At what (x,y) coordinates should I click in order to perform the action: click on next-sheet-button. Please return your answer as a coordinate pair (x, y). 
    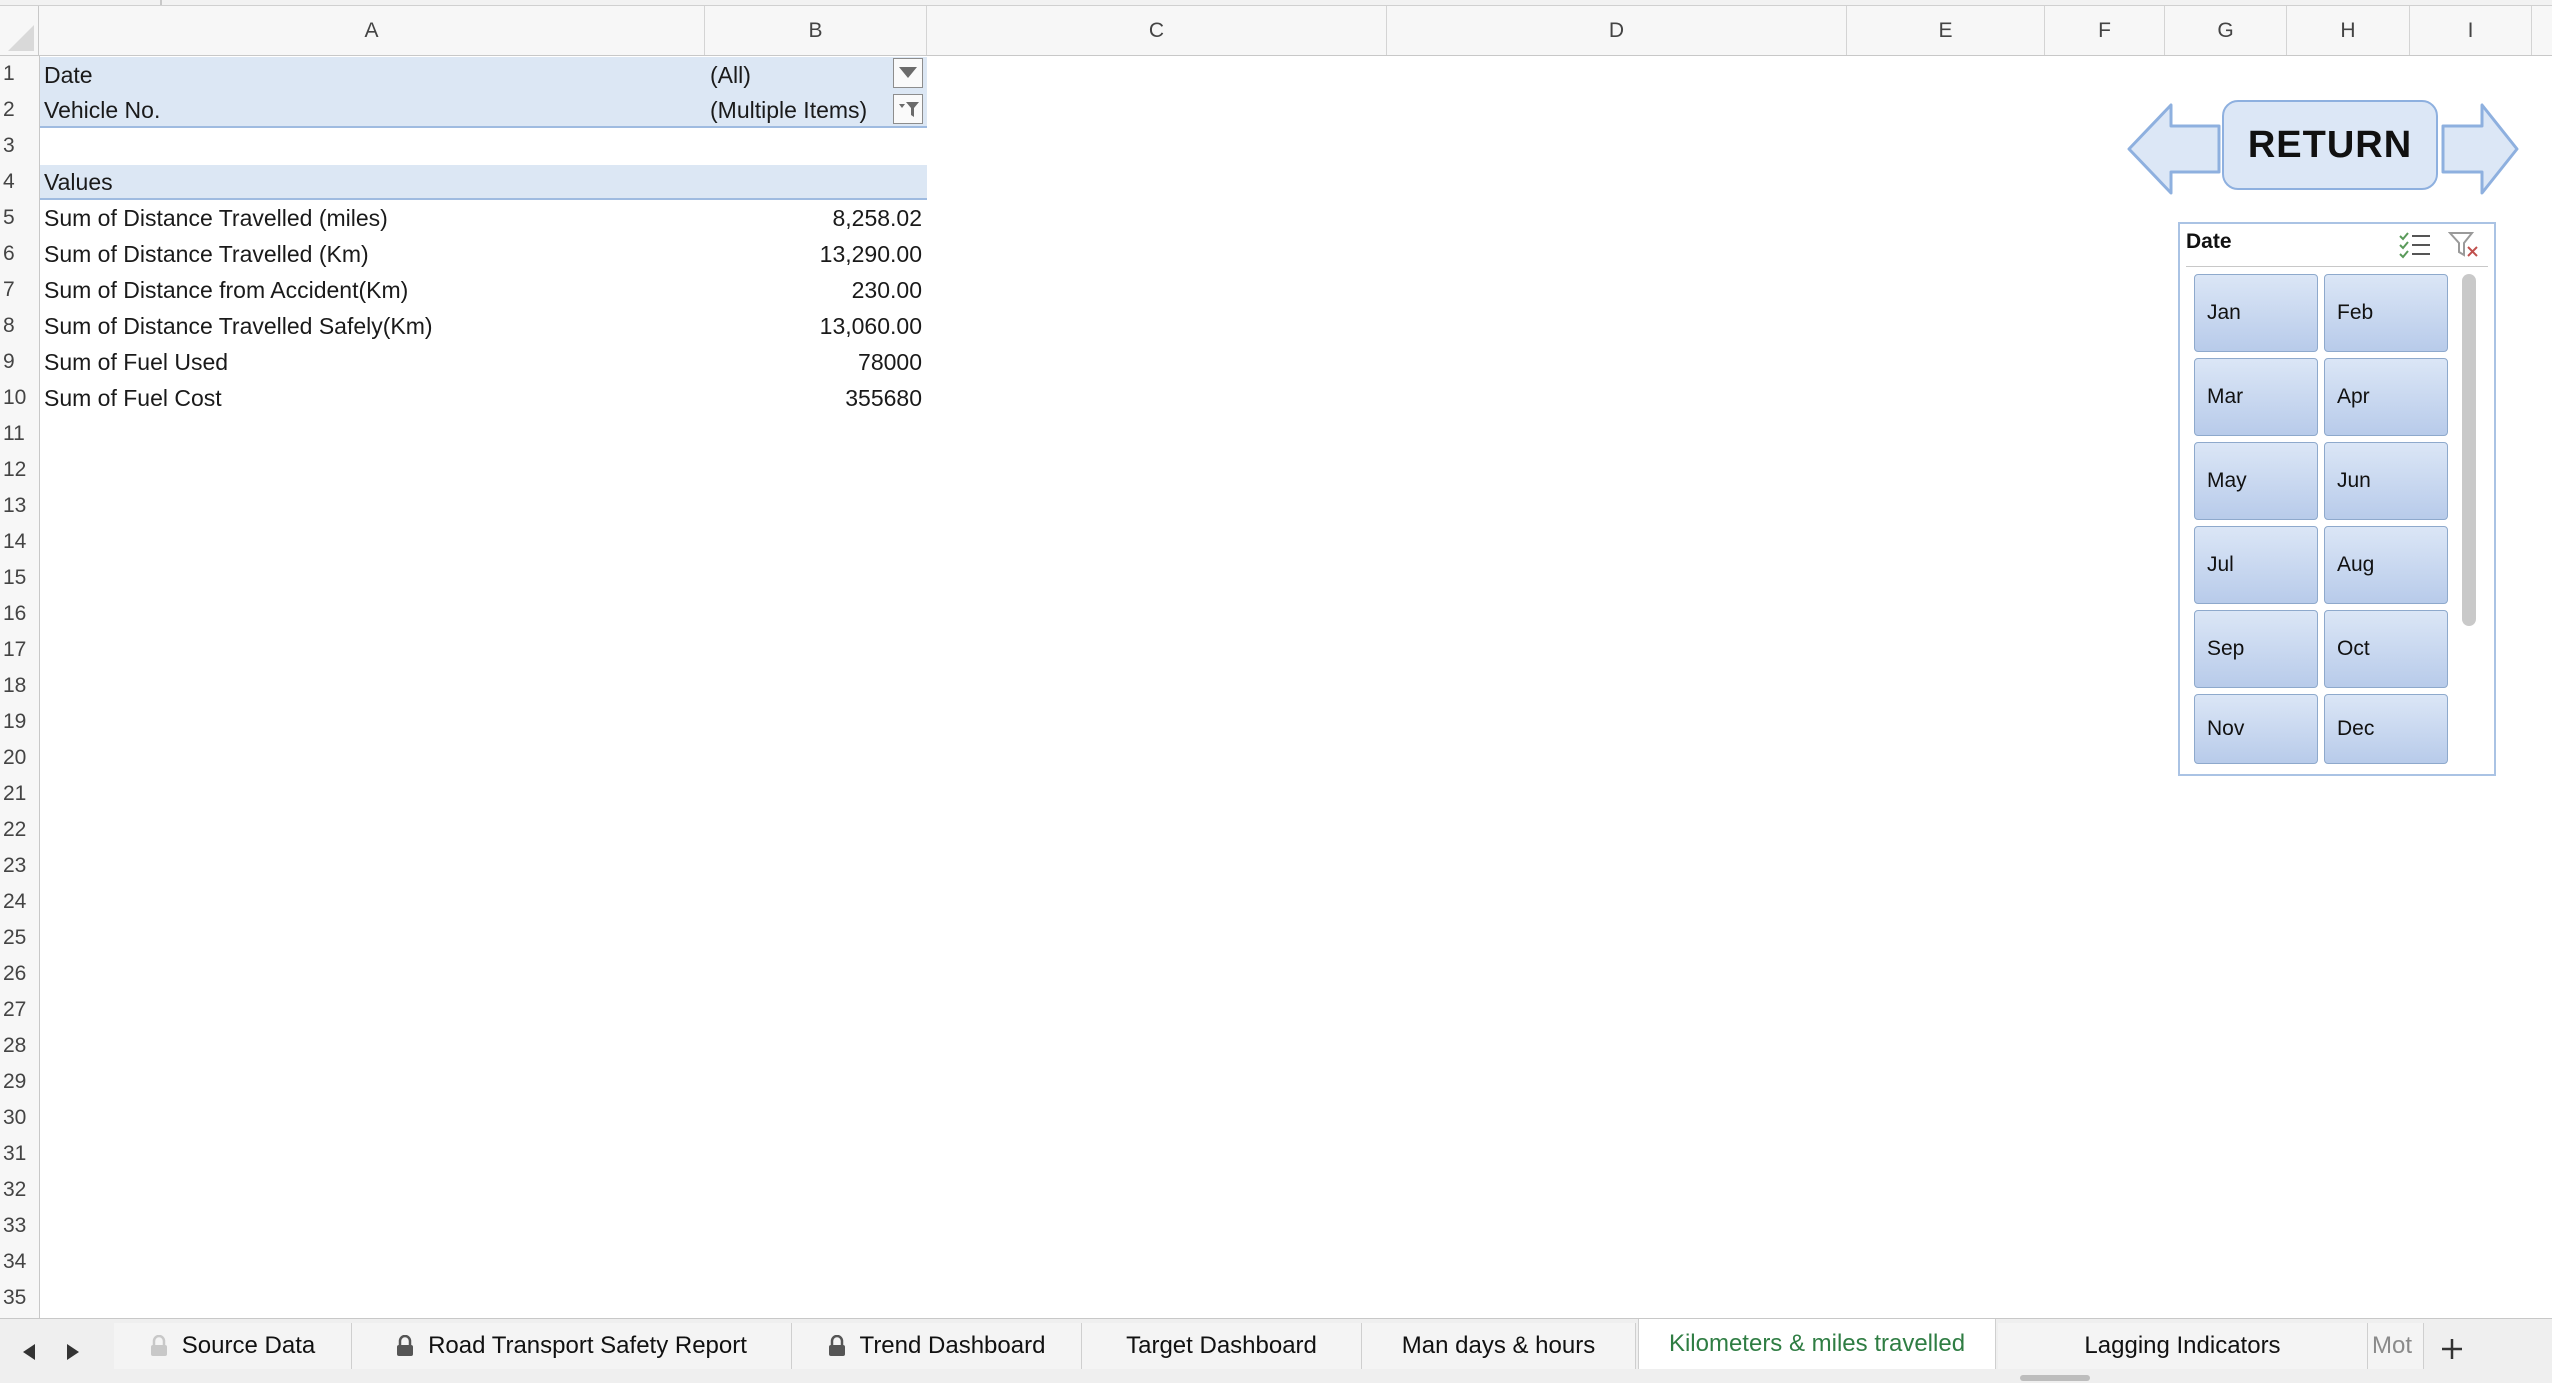
    Looking at the image, I should click on (73, 1352).